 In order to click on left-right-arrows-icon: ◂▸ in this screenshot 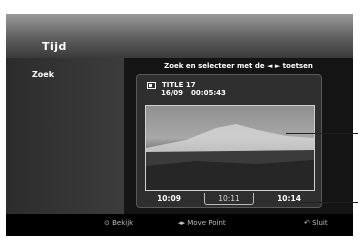, I will do `click(182, 223)`.